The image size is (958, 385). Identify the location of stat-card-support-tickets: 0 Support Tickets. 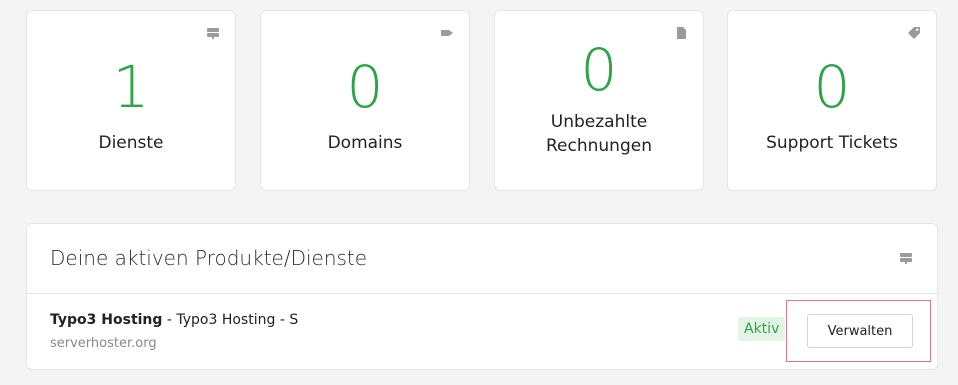
(832, 100).